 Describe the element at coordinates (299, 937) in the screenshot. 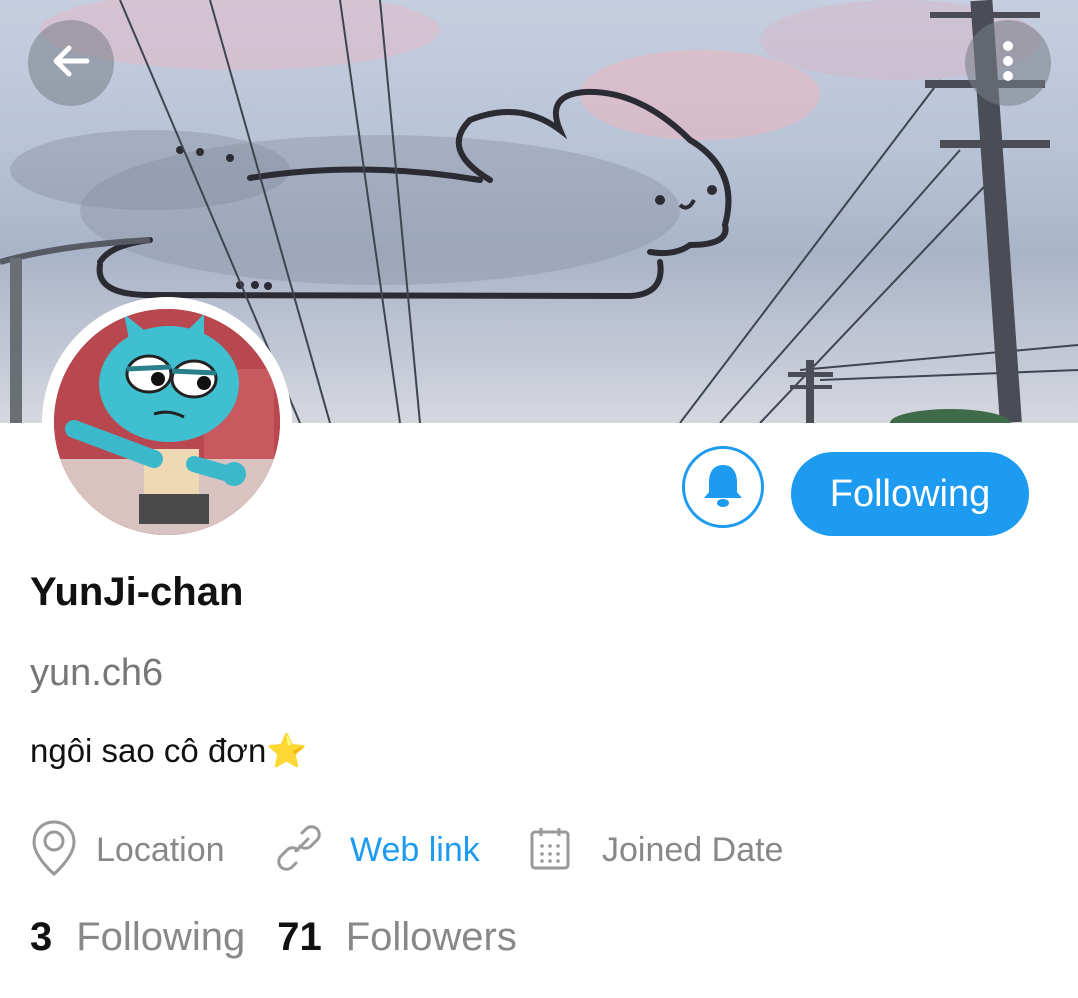

I see `followers-count: 71` at that location.